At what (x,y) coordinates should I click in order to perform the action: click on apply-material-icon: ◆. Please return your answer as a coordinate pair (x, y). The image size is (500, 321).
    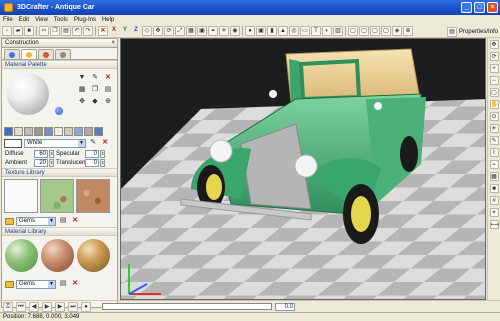
    Looking at the image, I should click on (95, 102).